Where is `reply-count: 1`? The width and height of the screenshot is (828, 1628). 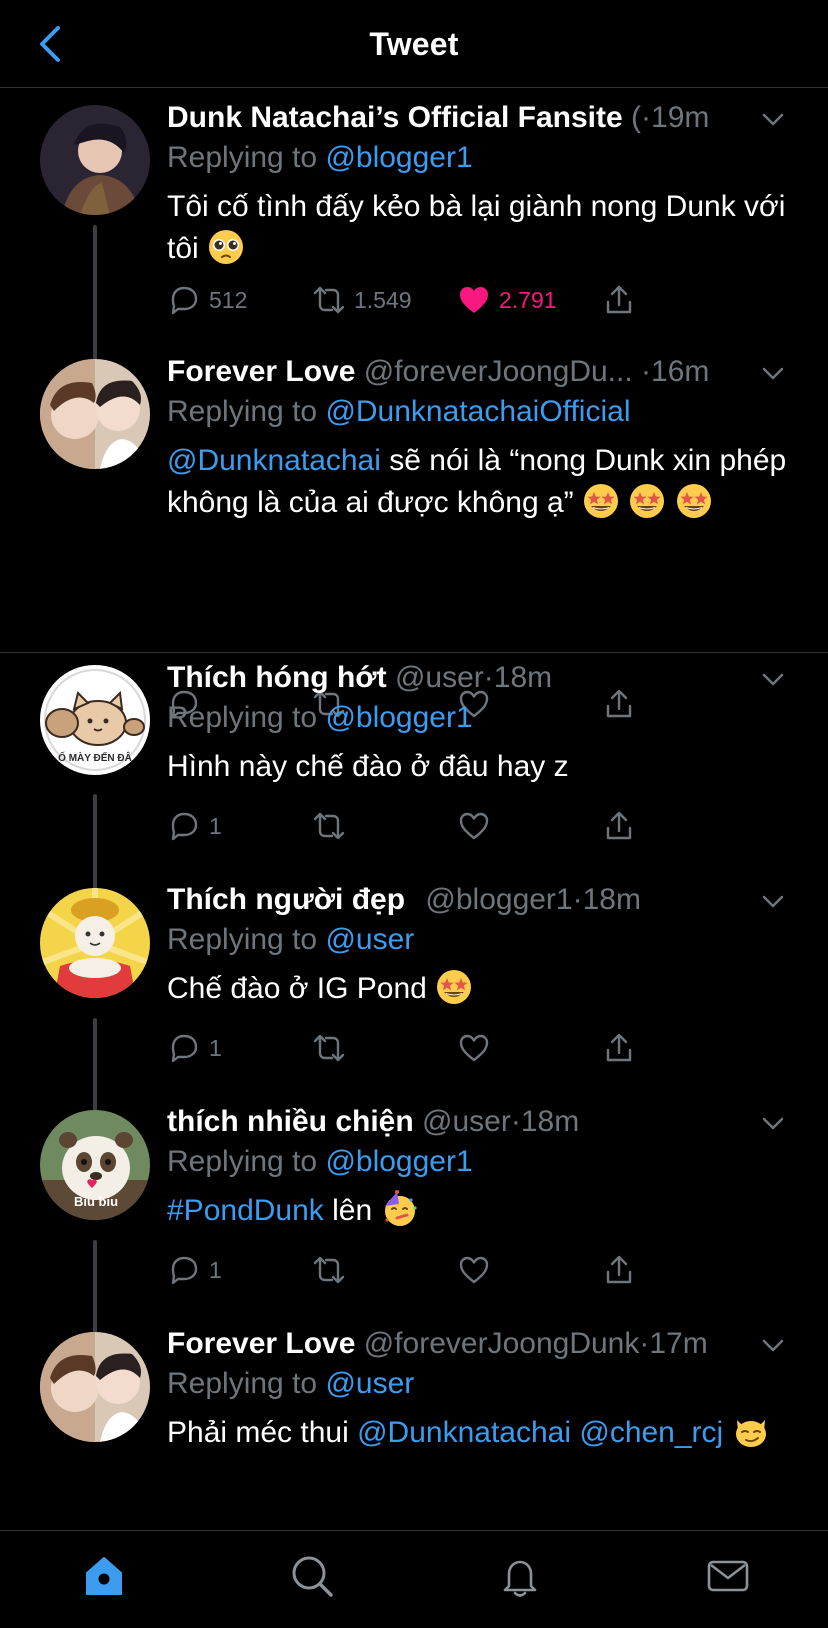 reply-count: 1 is located at coordinates (215, 1047).